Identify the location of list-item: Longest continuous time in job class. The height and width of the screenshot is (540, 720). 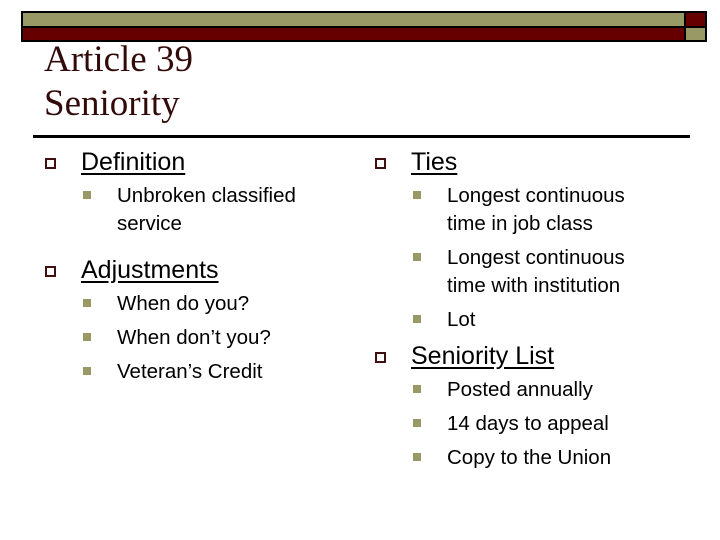
(534, 210).